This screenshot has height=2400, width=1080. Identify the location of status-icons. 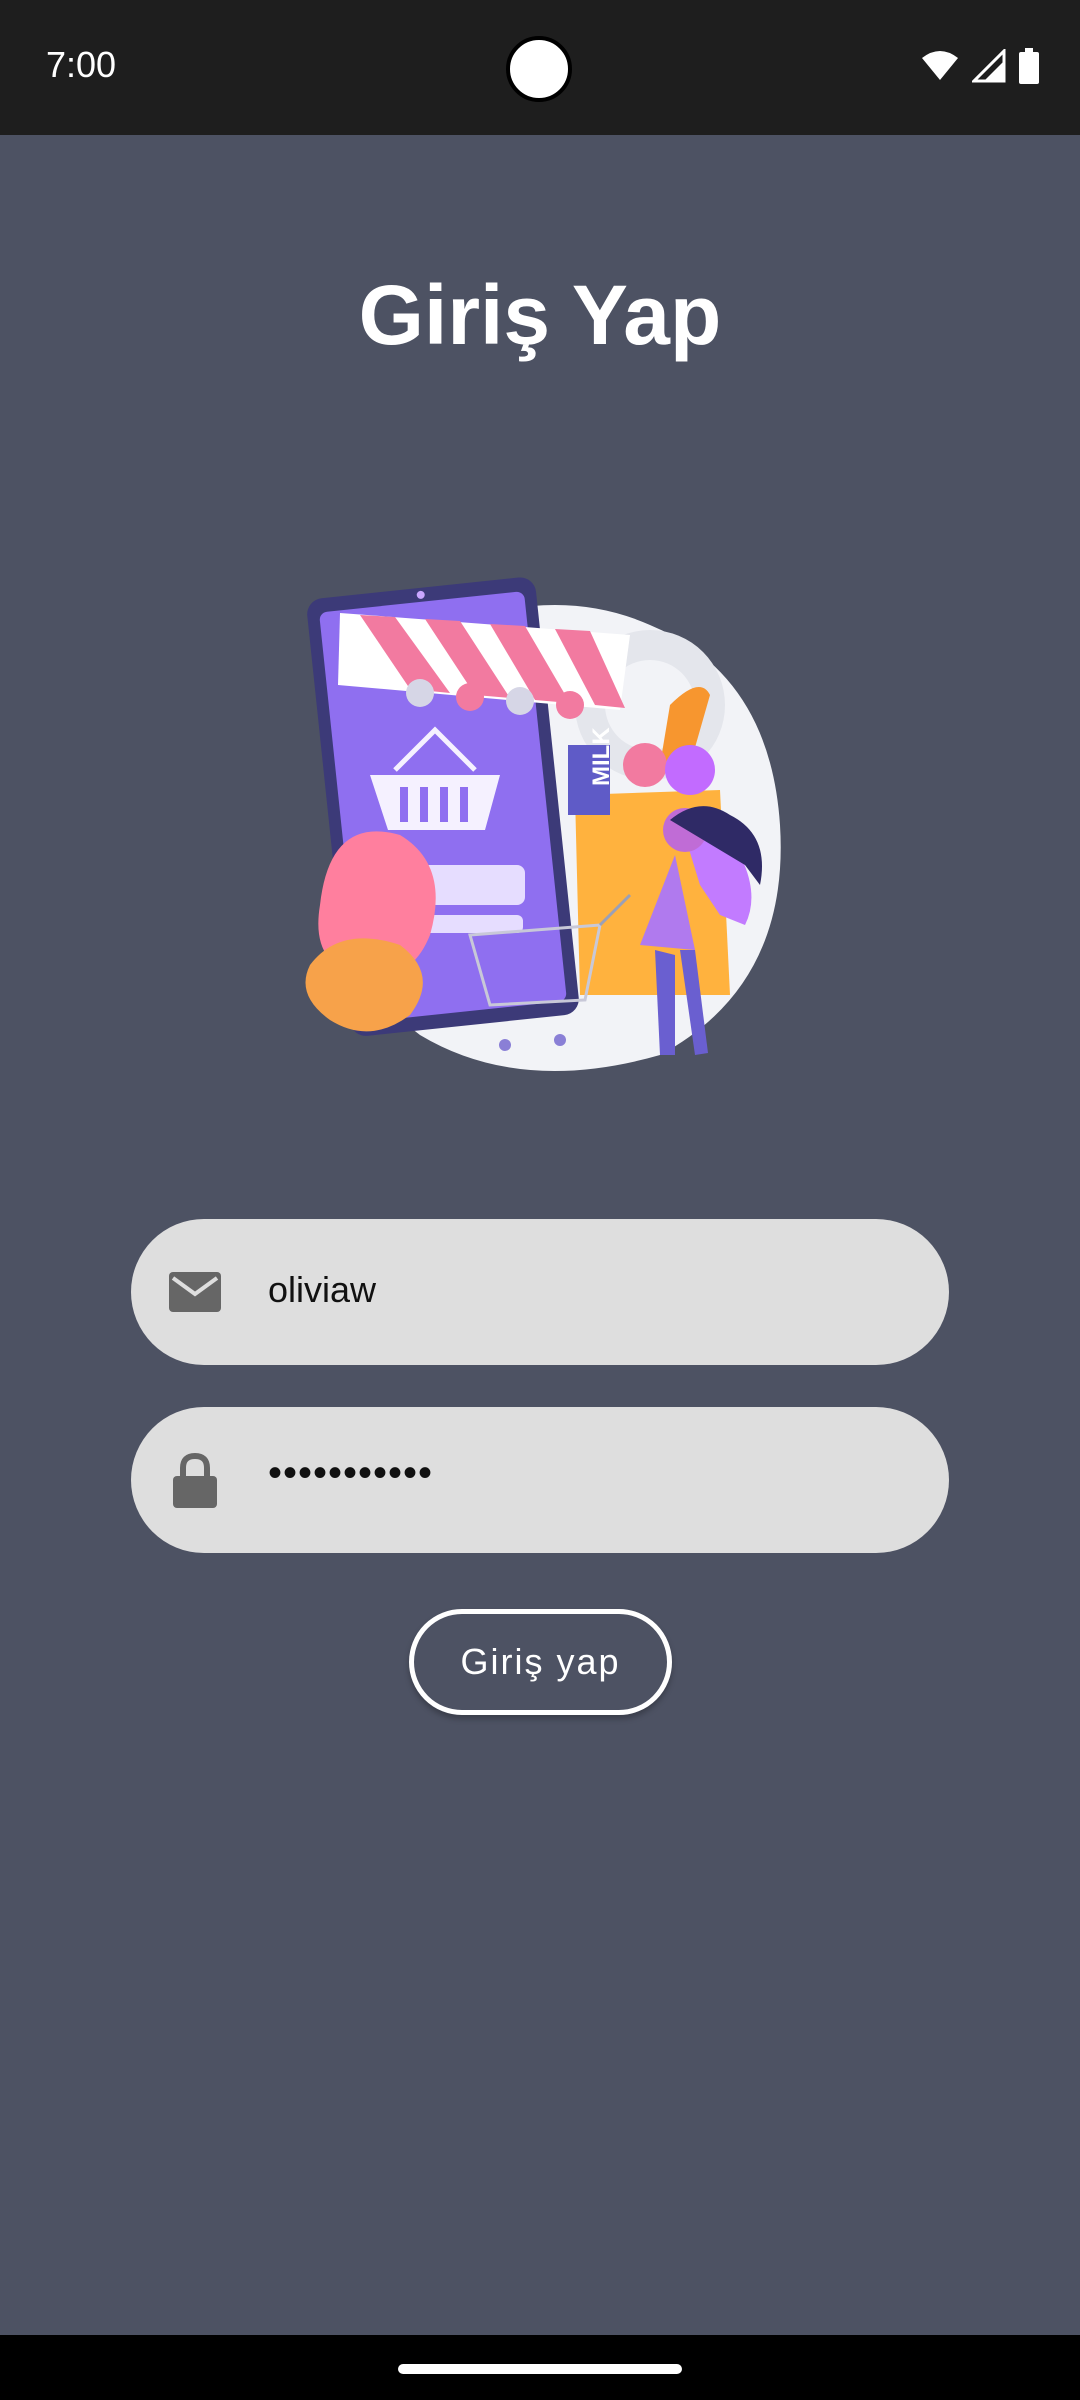
(980, 66).